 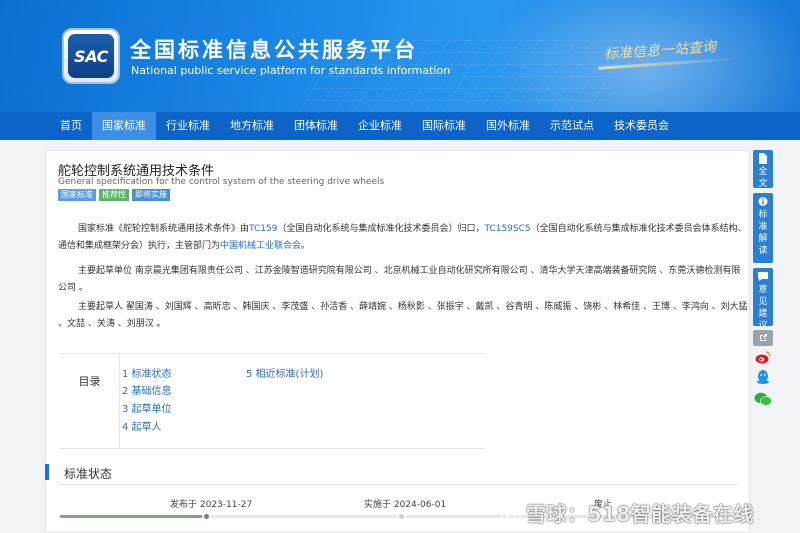 What do you see at coordinates (306, 246) in the screenshot?
I see `intro-text-4: 。` at bounding box center [306, 246].